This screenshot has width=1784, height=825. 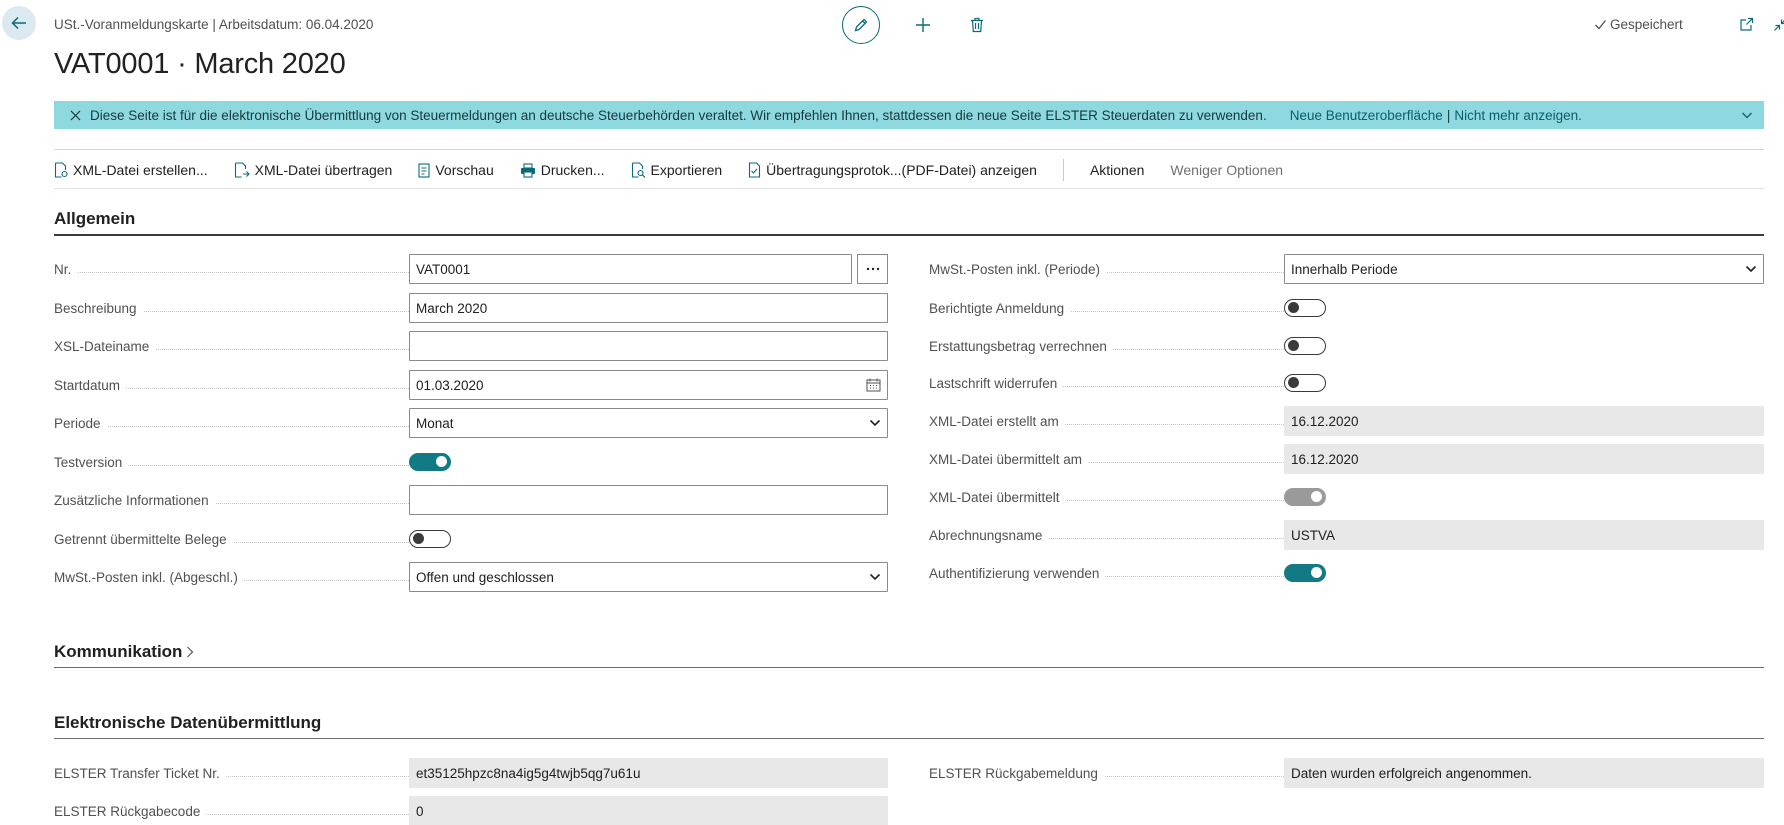 What do you see at coordinates (231, 308) in the screenshot?
I see `description-label: Beschreibung` at bounding box center [231, 308].